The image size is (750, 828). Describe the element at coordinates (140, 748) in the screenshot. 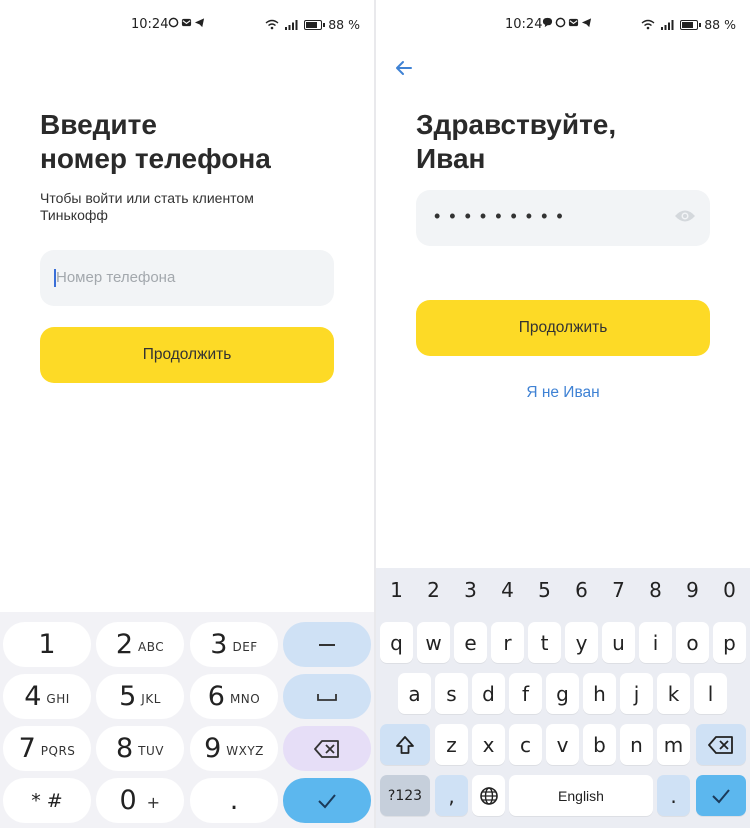

I see `key-8: 8 TUV` at that location.